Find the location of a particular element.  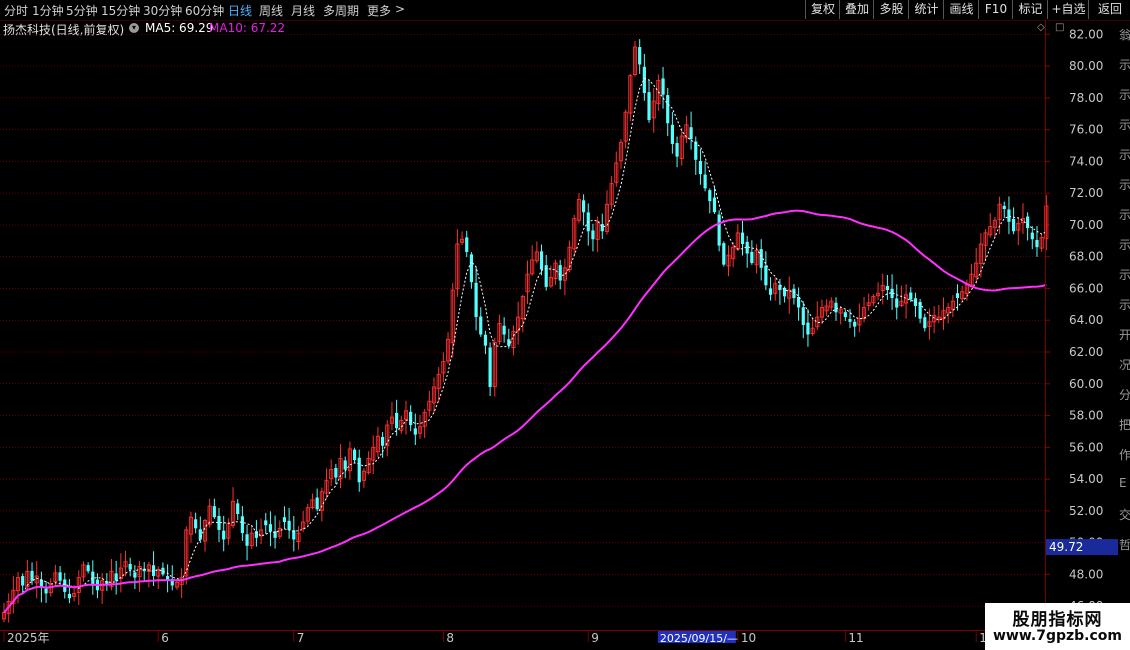

side-panel-char: 交 is located at coordinates (1124, 515).